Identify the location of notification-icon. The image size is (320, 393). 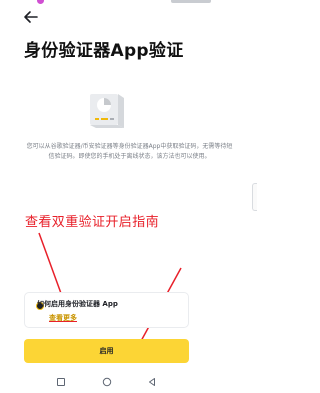
(40, 2).